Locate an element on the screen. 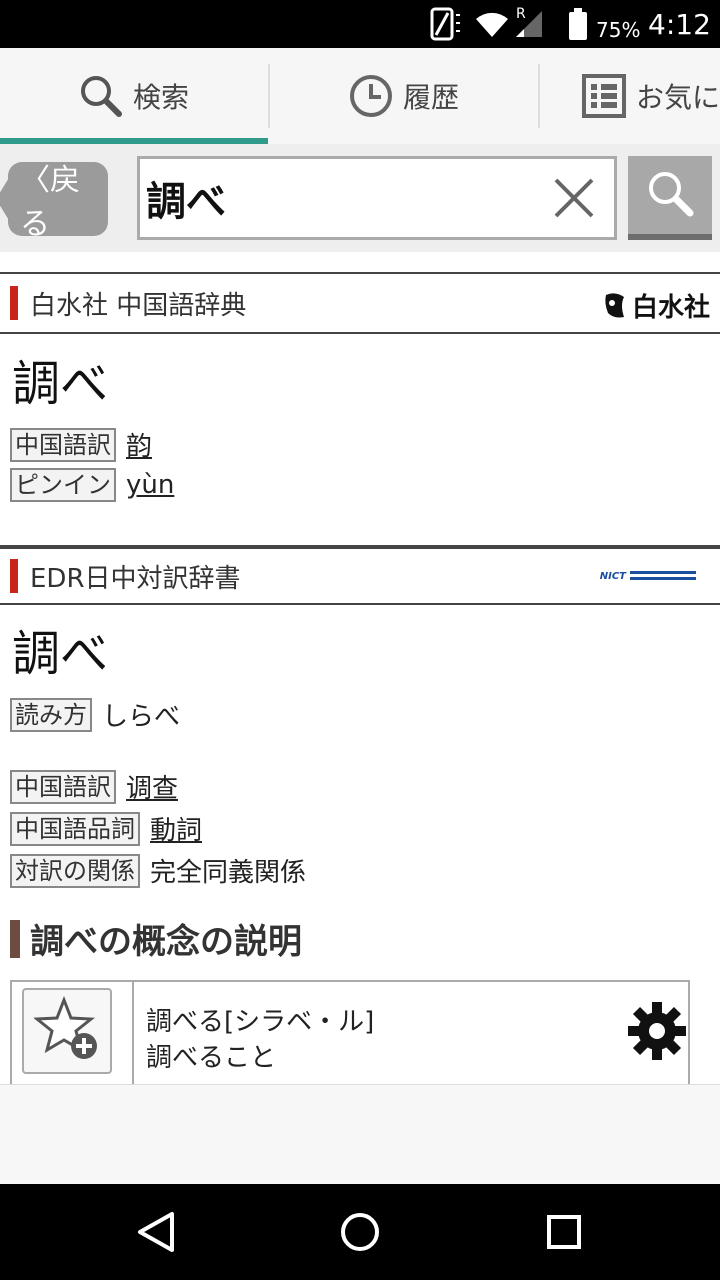 This screenshot has width=720, height=1280. battery-percent: 75% is located at coordinates (618, 30).